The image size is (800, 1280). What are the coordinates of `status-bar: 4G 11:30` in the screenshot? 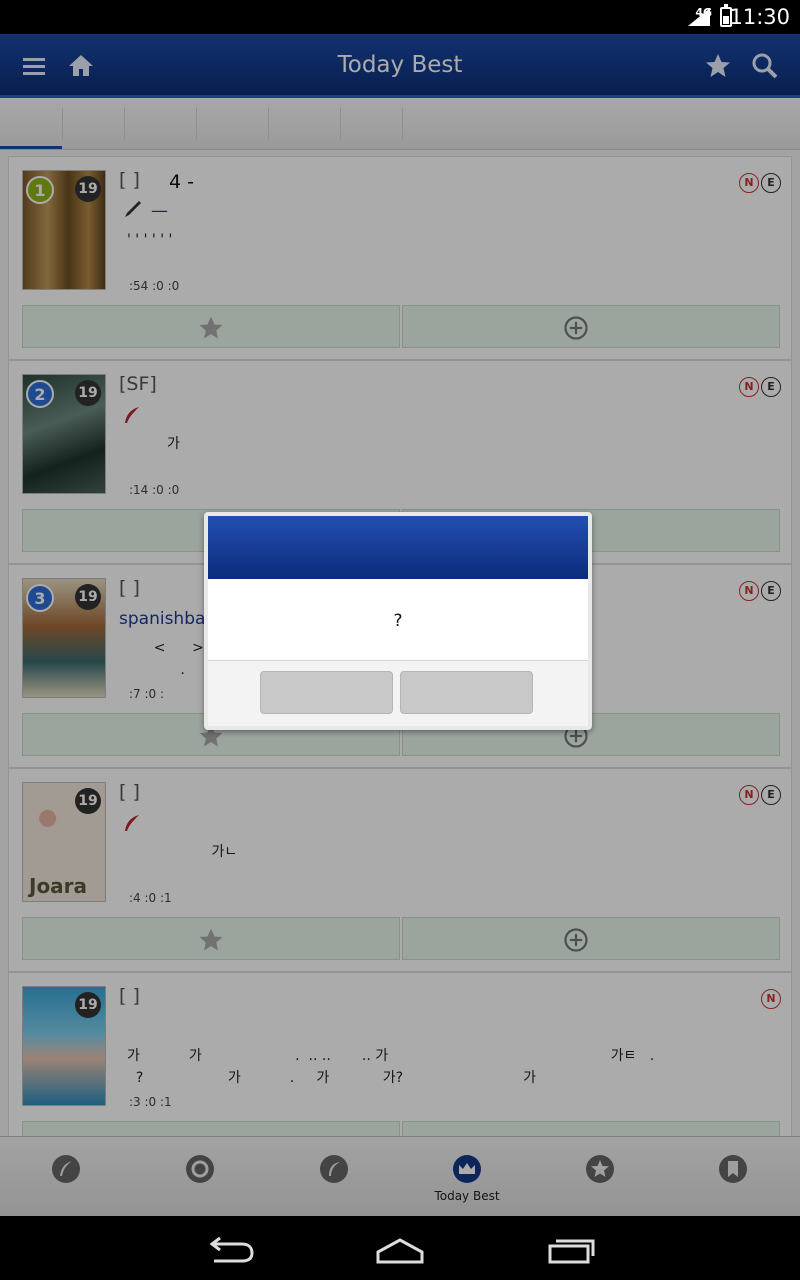 It's located at (400, 17).